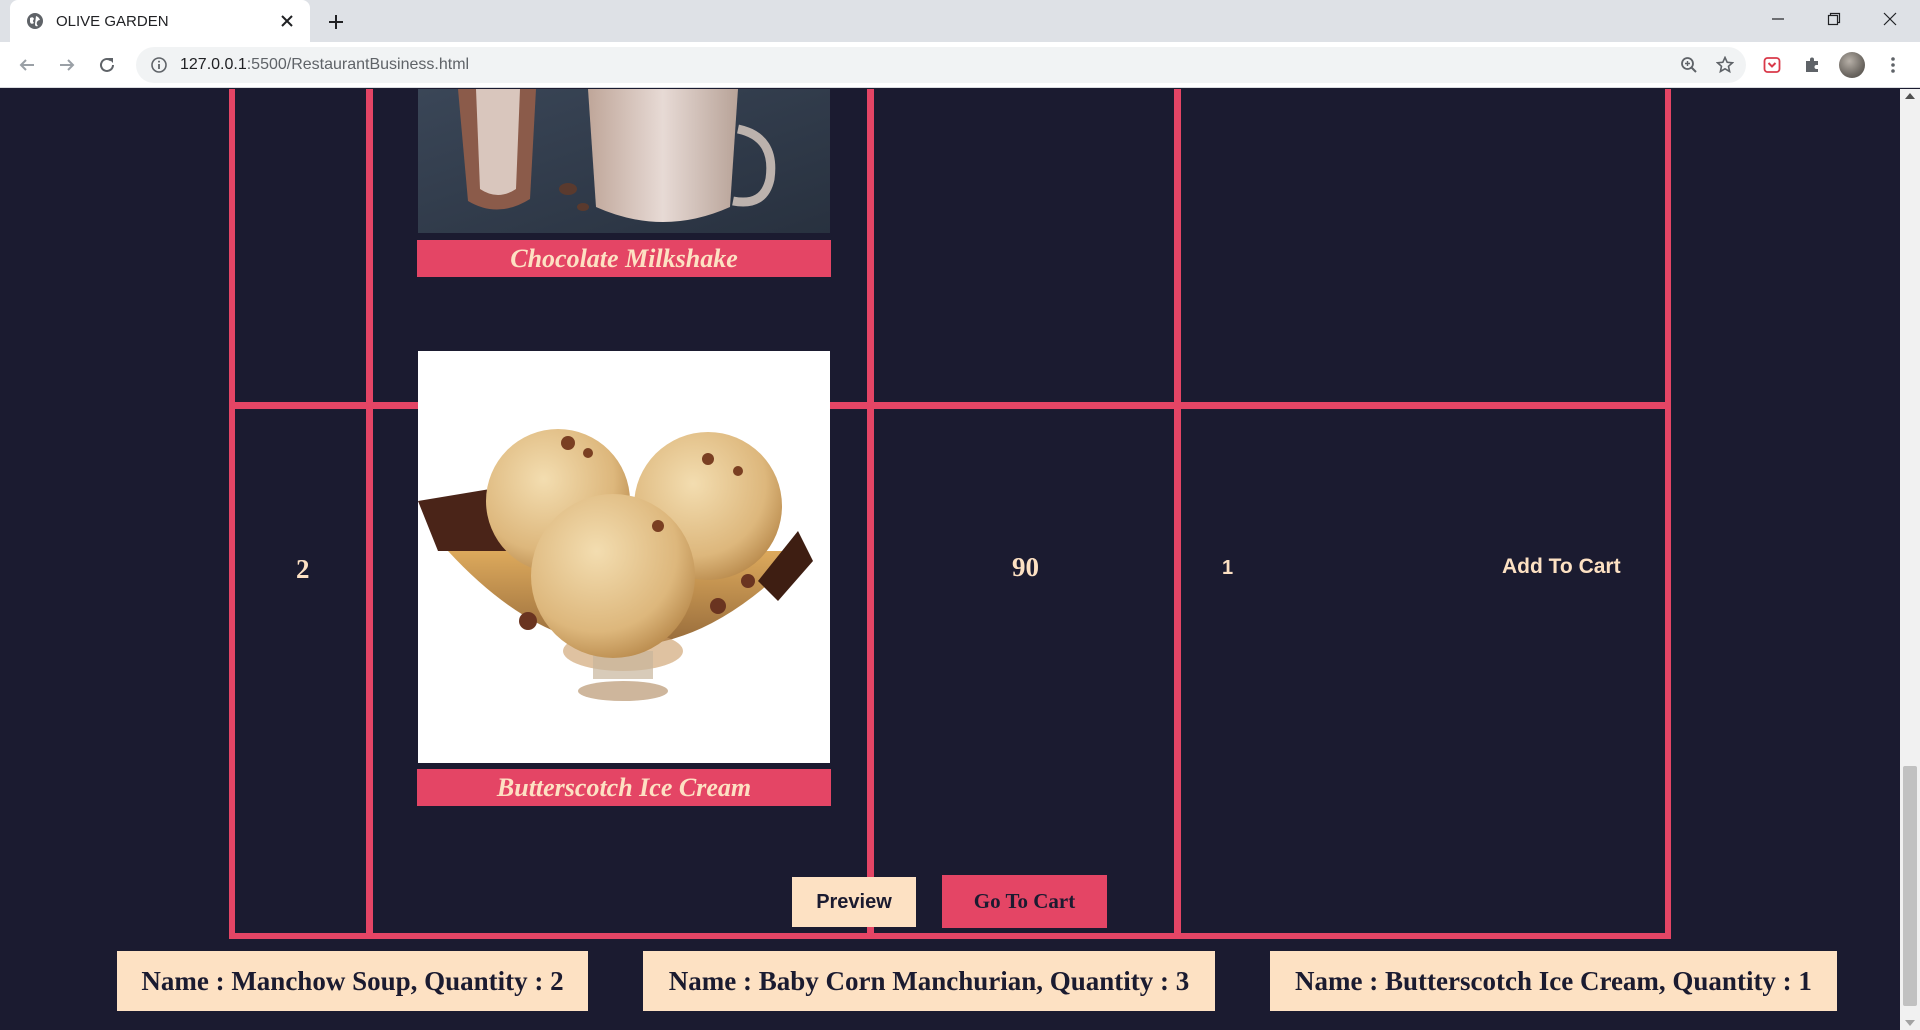  What do you see at coordinates (624, 557) in the screenshot?
I see `butterscotch-ice-cream-image` at bounding box center [624, 557].